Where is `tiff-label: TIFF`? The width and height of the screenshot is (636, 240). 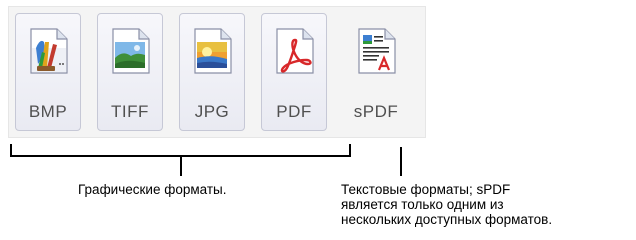 tiff-label: TIFF is located at coordinates (130, 111).